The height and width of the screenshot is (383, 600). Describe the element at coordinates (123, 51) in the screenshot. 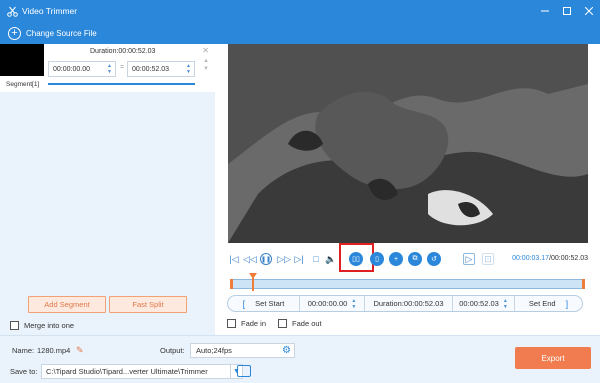

I see `segment-duration: Duration:00:00:52.03` at that location.